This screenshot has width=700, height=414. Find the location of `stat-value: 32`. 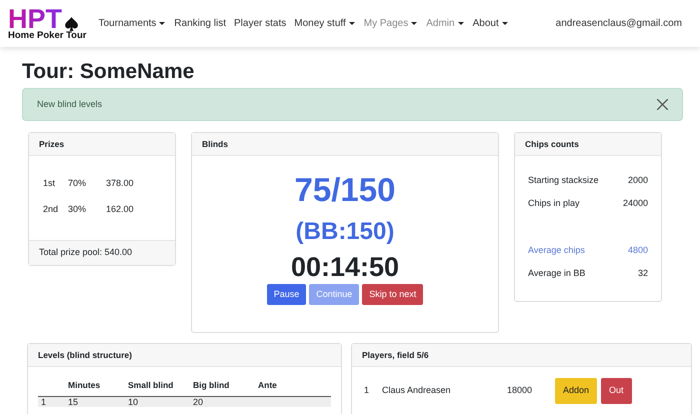

stat-value: 32 is located at coordinates (643, 273).